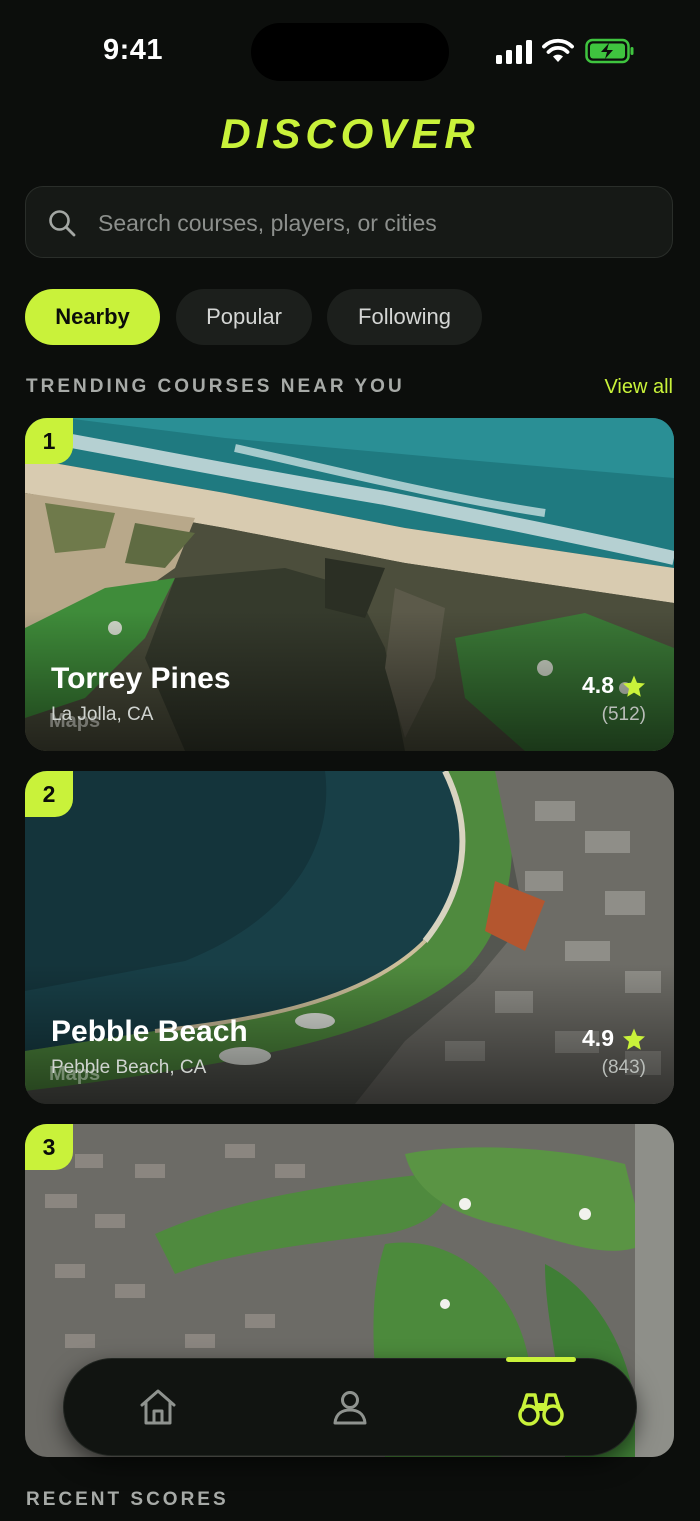 The width and height of the screenshot is (700, 1521). I want to click on wifi-icon, so click(558, 50).